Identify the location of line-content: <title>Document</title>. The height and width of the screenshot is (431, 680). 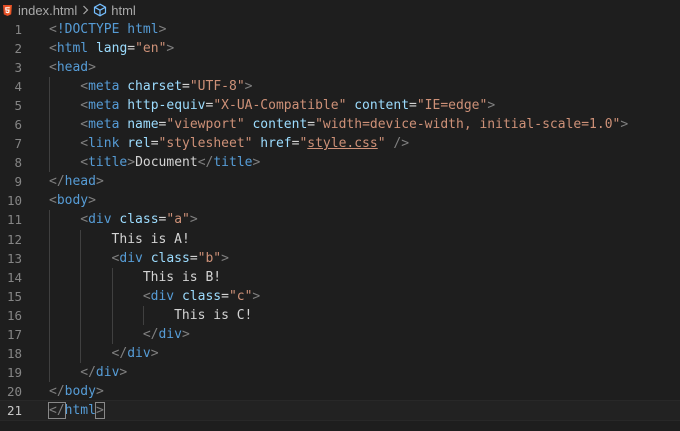
(170, 162).